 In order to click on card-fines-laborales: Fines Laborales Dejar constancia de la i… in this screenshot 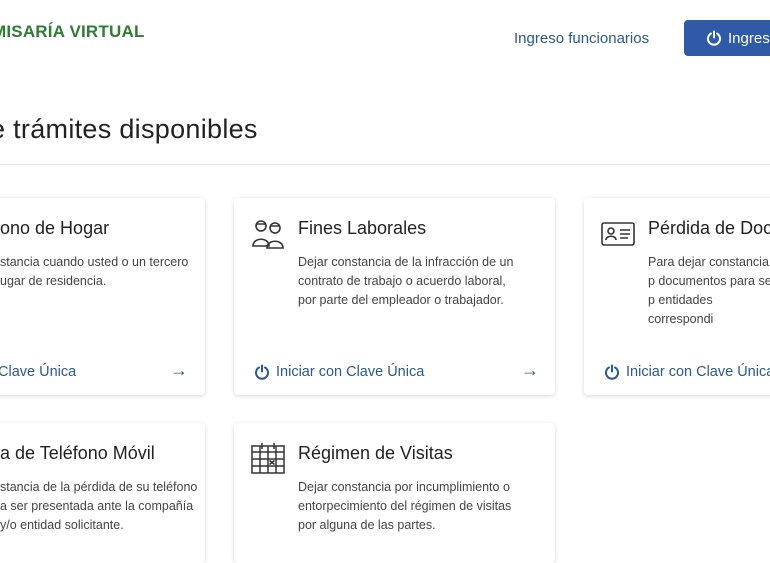, I will do `click(394, 296)`.